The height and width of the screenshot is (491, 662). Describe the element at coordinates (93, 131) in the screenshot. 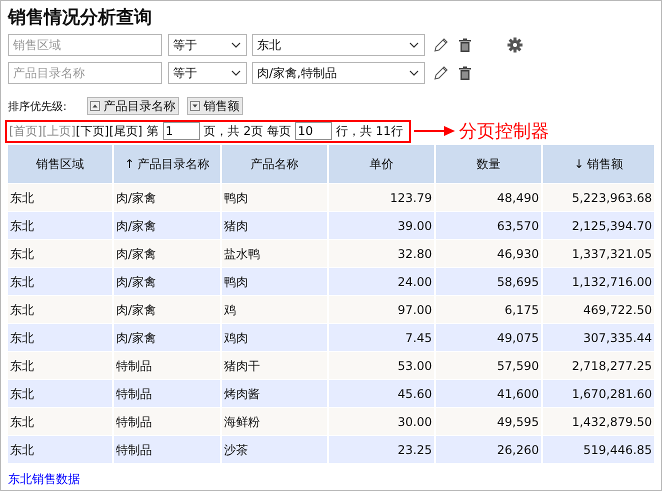

I see `pager-link: [下页]` at that location.